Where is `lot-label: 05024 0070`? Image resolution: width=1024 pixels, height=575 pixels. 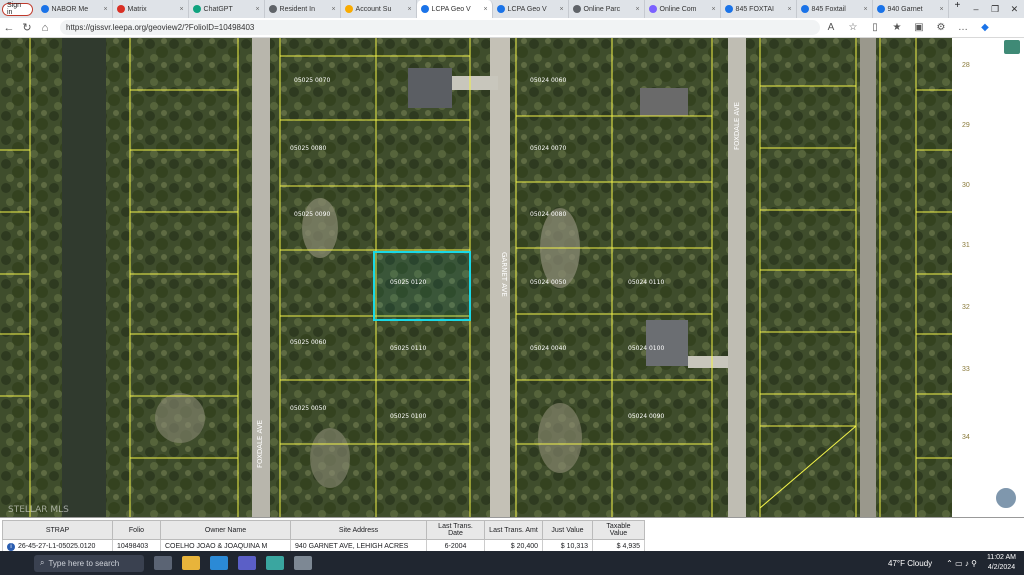 lot-label: 05024 0070 is located at coordinates (548, 148).